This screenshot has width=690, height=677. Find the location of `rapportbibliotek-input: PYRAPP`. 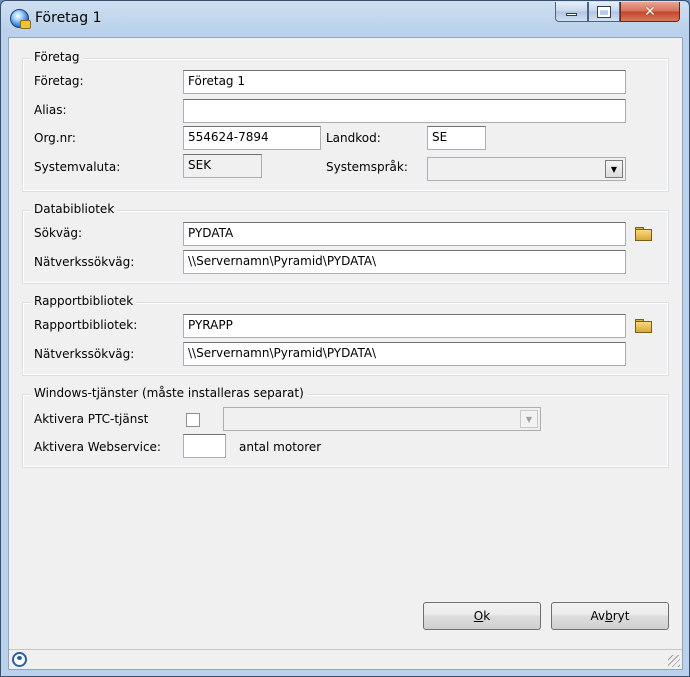

rapportbibliotek-input: PYRAPP is located at coordinates (404, 326).